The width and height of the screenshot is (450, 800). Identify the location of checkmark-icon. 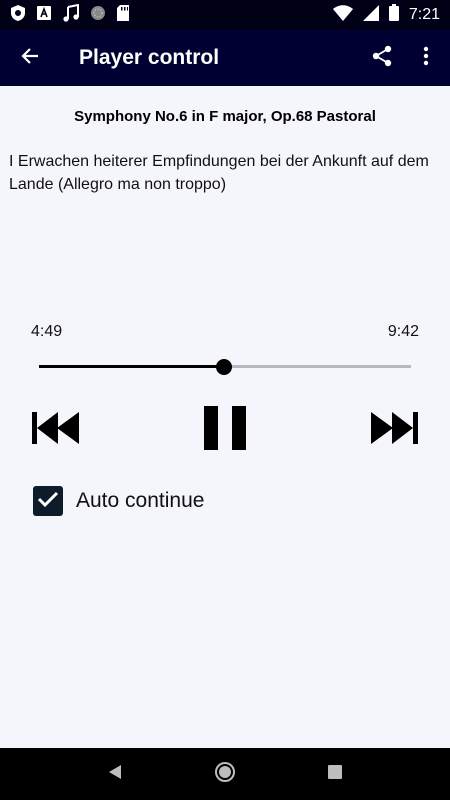
(48, 501).